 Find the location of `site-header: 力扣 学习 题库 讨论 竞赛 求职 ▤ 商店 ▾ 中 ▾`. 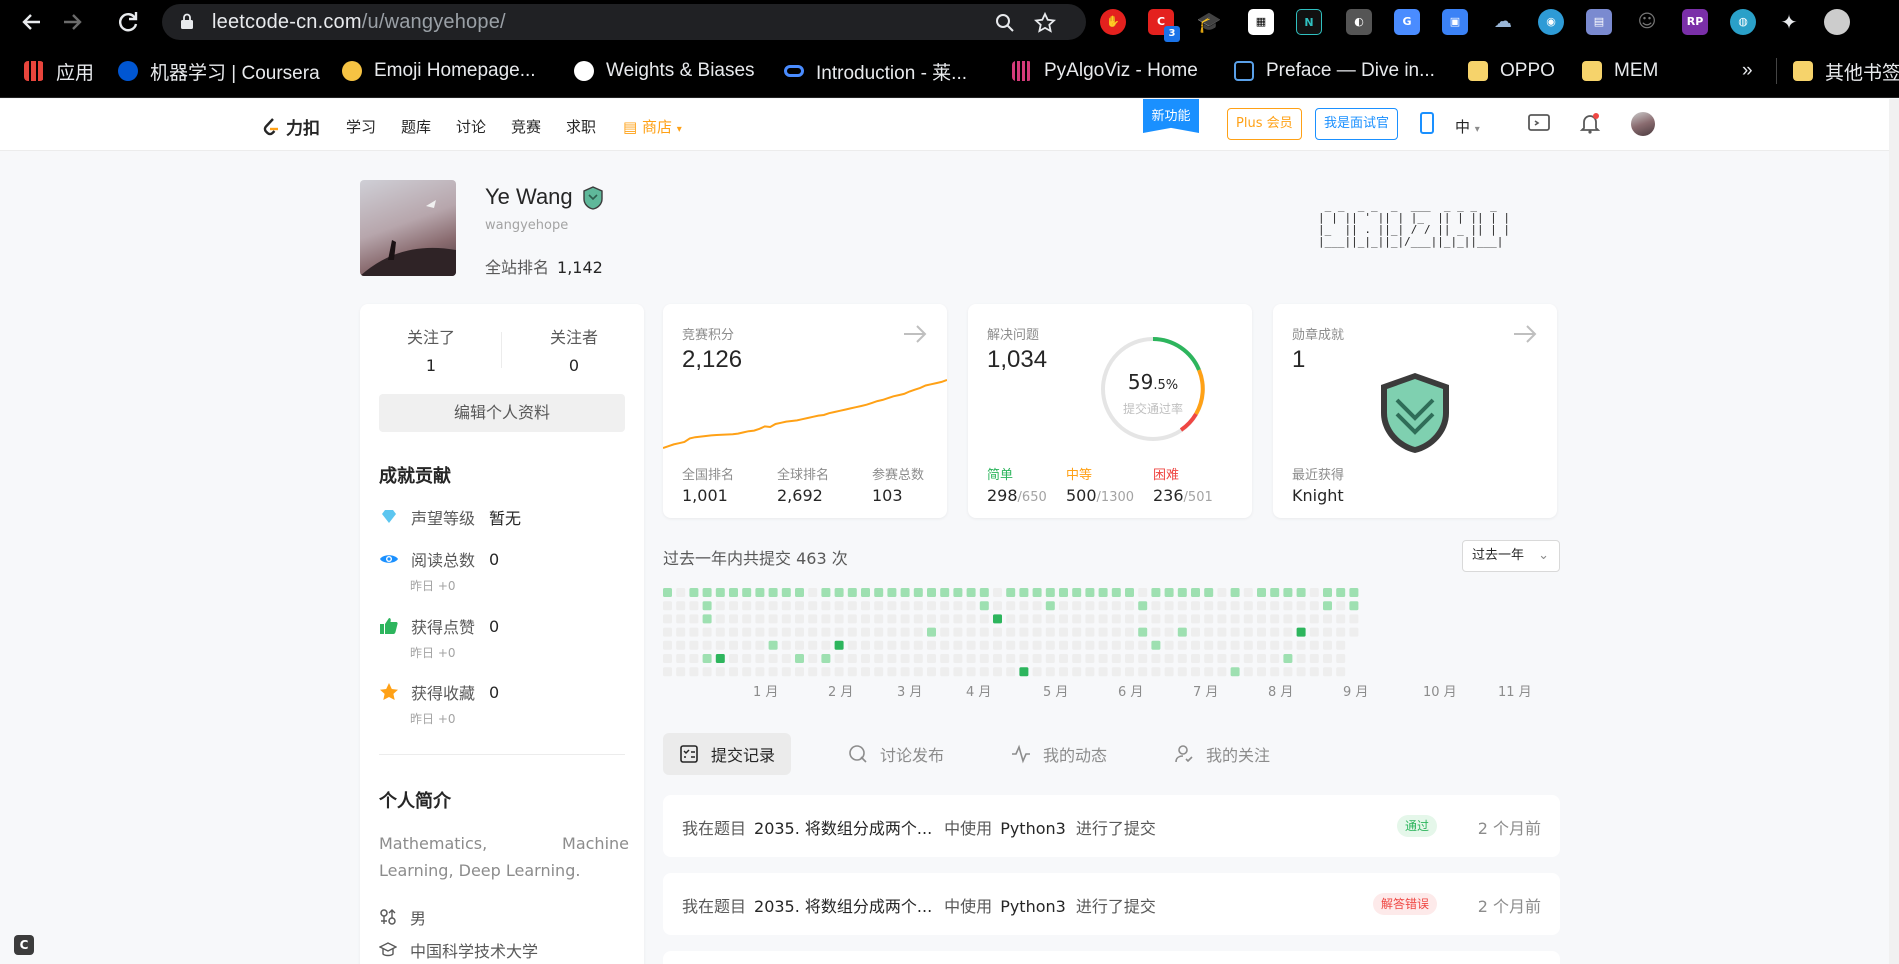

site-header: 力扣 学习 题库 讨论 竞赛 求职 ▤ 商店 ▾ 中 ▾ is located at coordinates (949, 125).